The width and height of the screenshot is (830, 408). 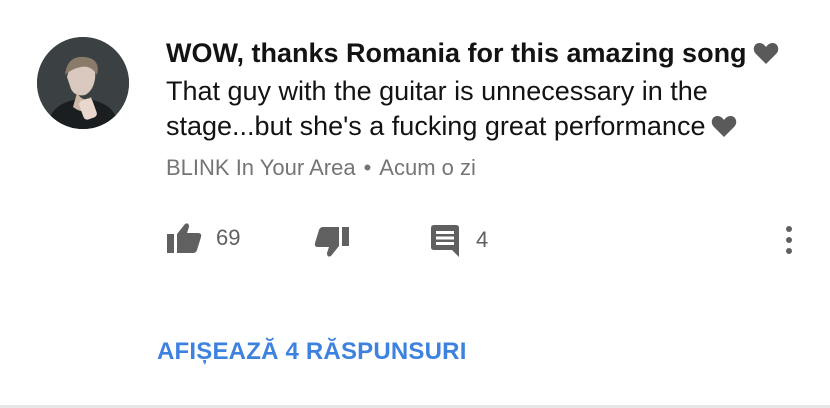 What do you see at coordinates (482, 239) in the screenshot?
I see `reply-count: 4` at bounding box center [482, 239].